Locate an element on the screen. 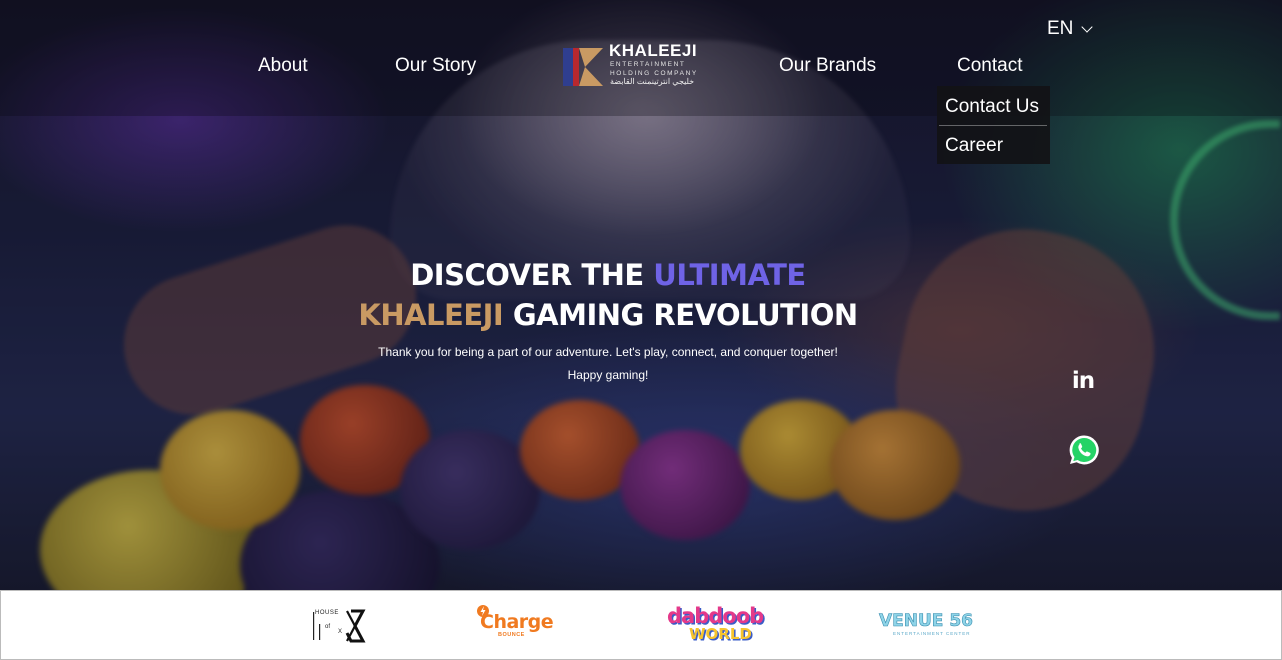 The image size is (1282, 660). whatsapp-icon is located at coordinates (1084, 450).